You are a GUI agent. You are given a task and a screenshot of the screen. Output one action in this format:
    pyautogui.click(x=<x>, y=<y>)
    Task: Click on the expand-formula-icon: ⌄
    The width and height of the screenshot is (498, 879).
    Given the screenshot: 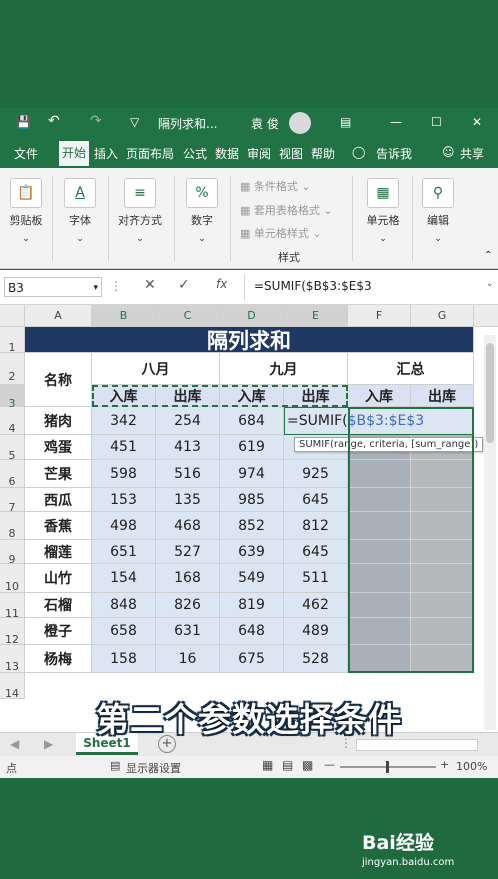 What is the action you would take?
    pyautogui.click(x=490, y=284)
    